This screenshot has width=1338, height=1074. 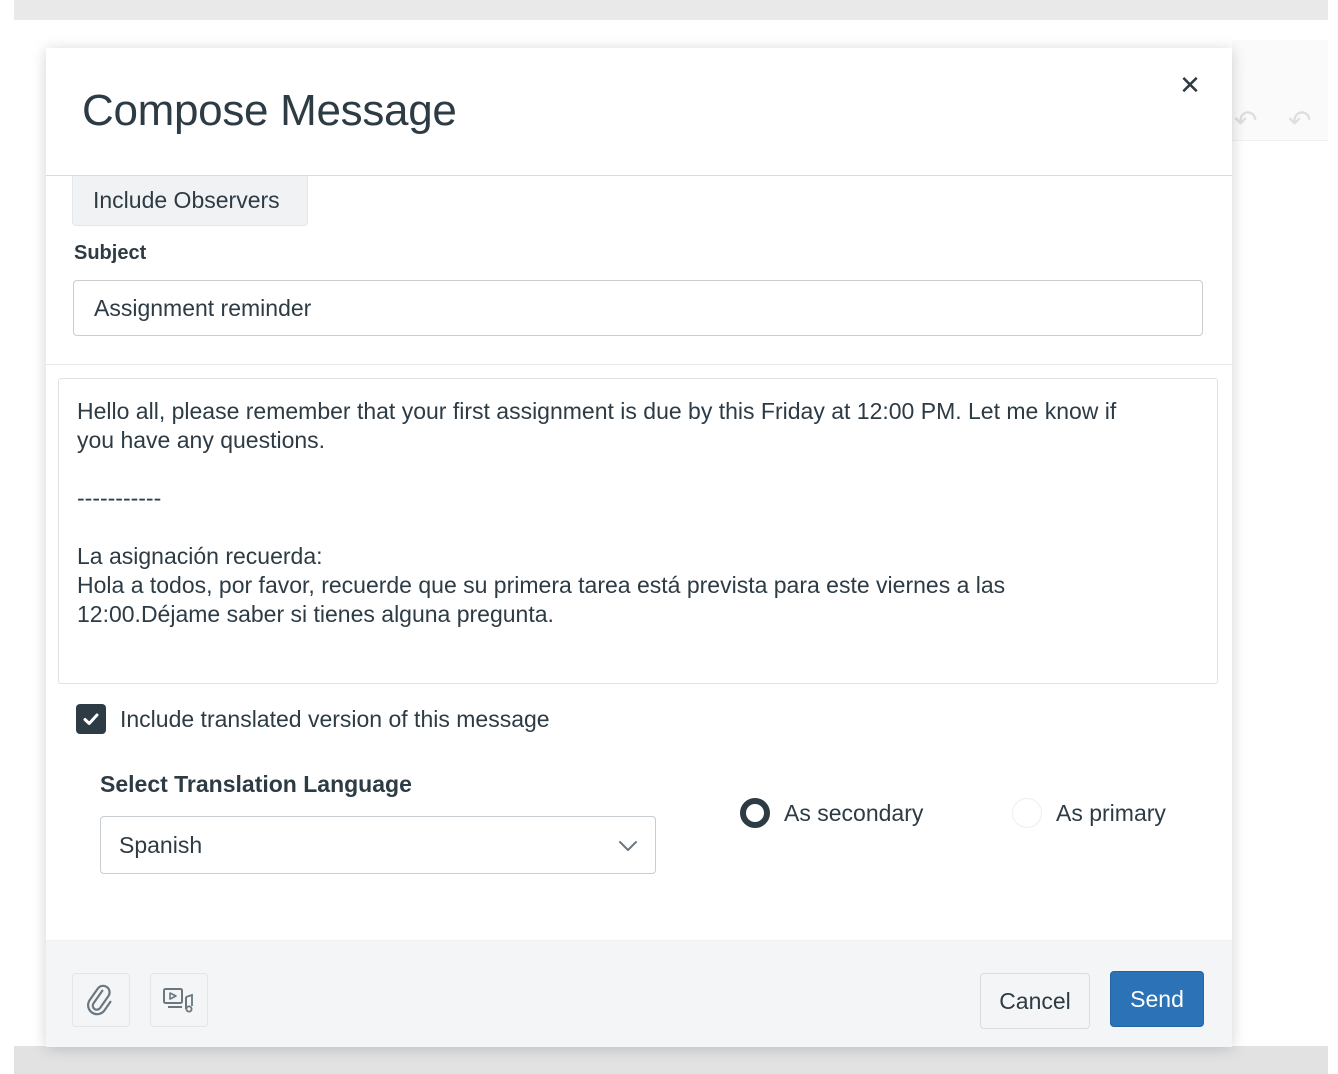 What do you see at coordinates (628, 846) in the screenshot?
I see `chevron-down-icon` at bounding box center [628, 846].